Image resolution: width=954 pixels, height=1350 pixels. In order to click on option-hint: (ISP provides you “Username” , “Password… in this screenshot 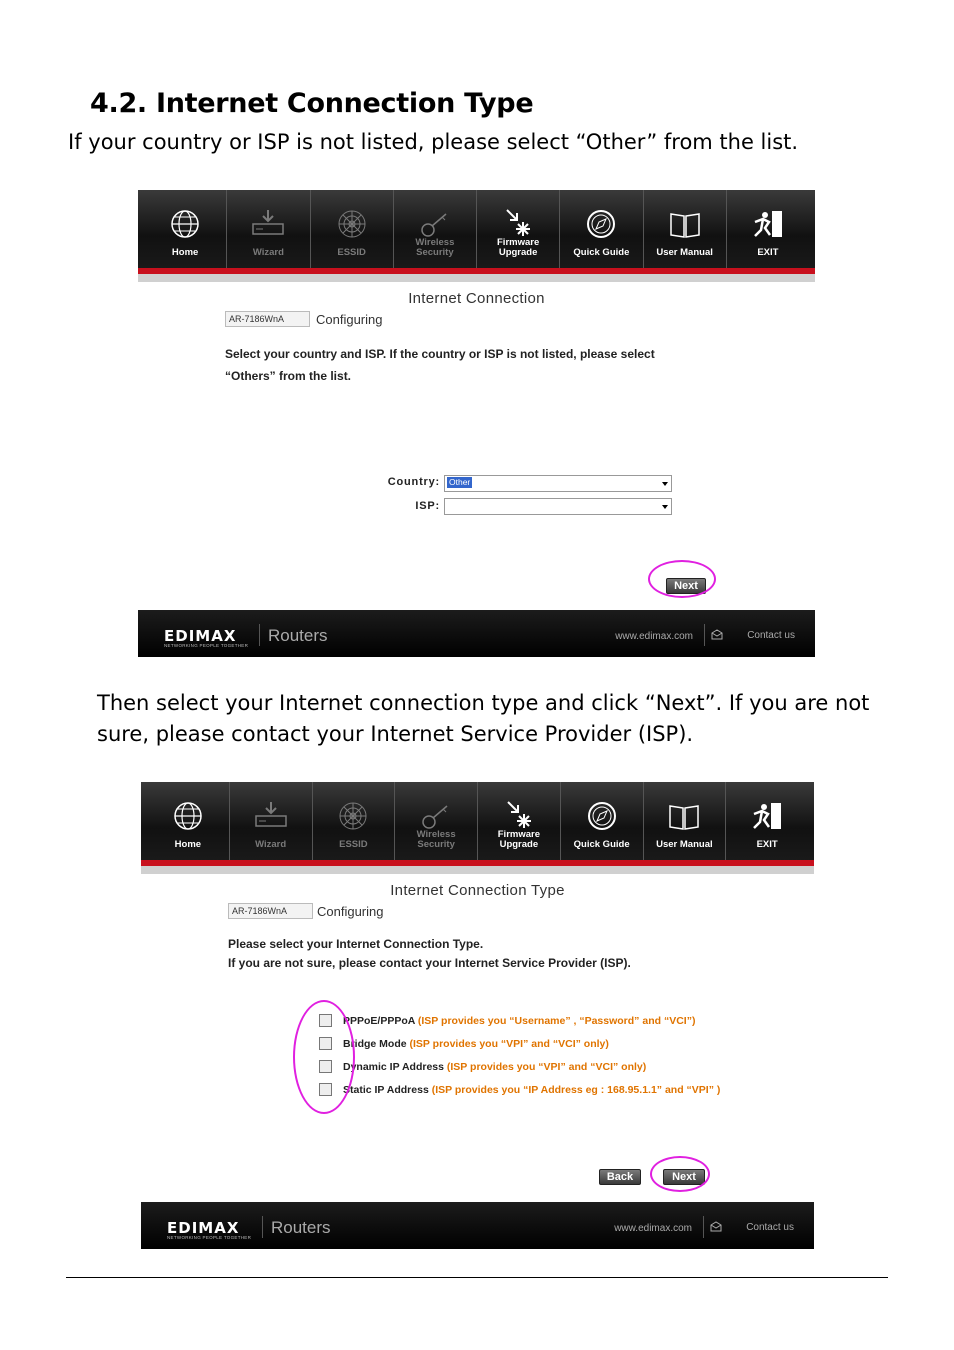, I will do `click(556, 1021)`.